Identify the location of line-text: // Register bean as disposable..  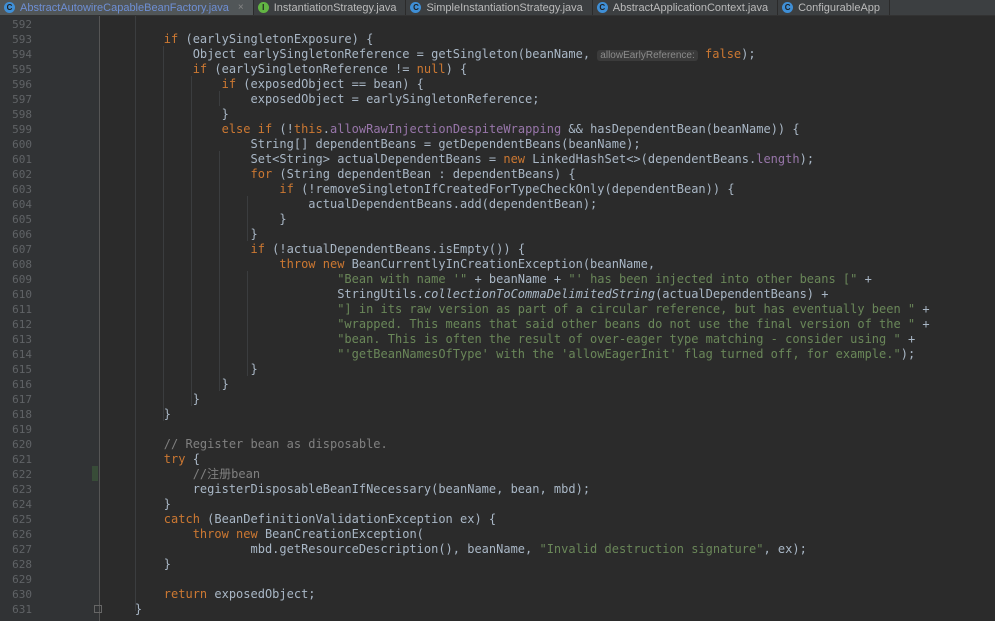
(247, 444).